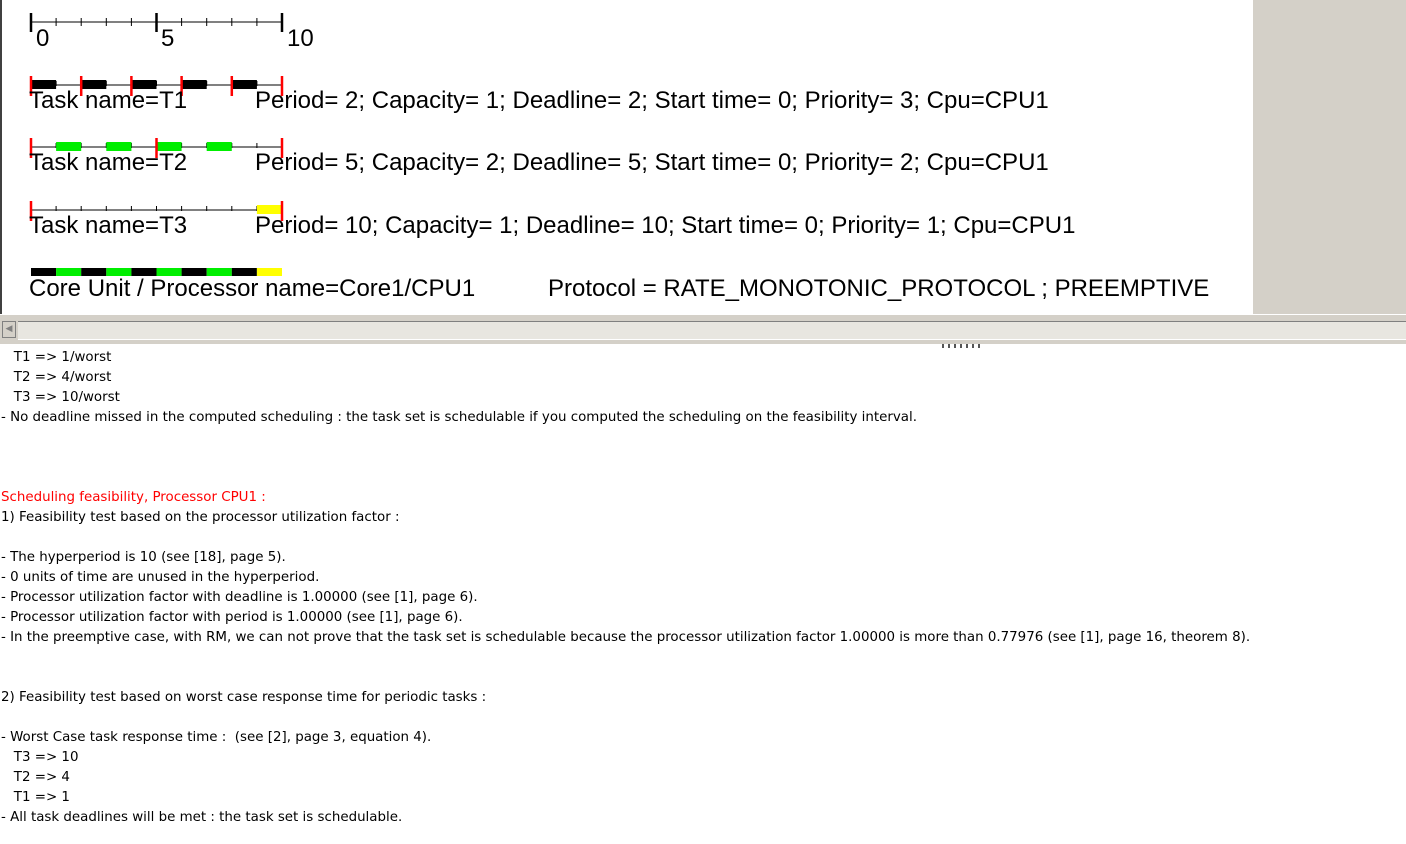 The image size is (1406, 844). I want to click on output-line: T2 => 4/worst, so click(56, 377).